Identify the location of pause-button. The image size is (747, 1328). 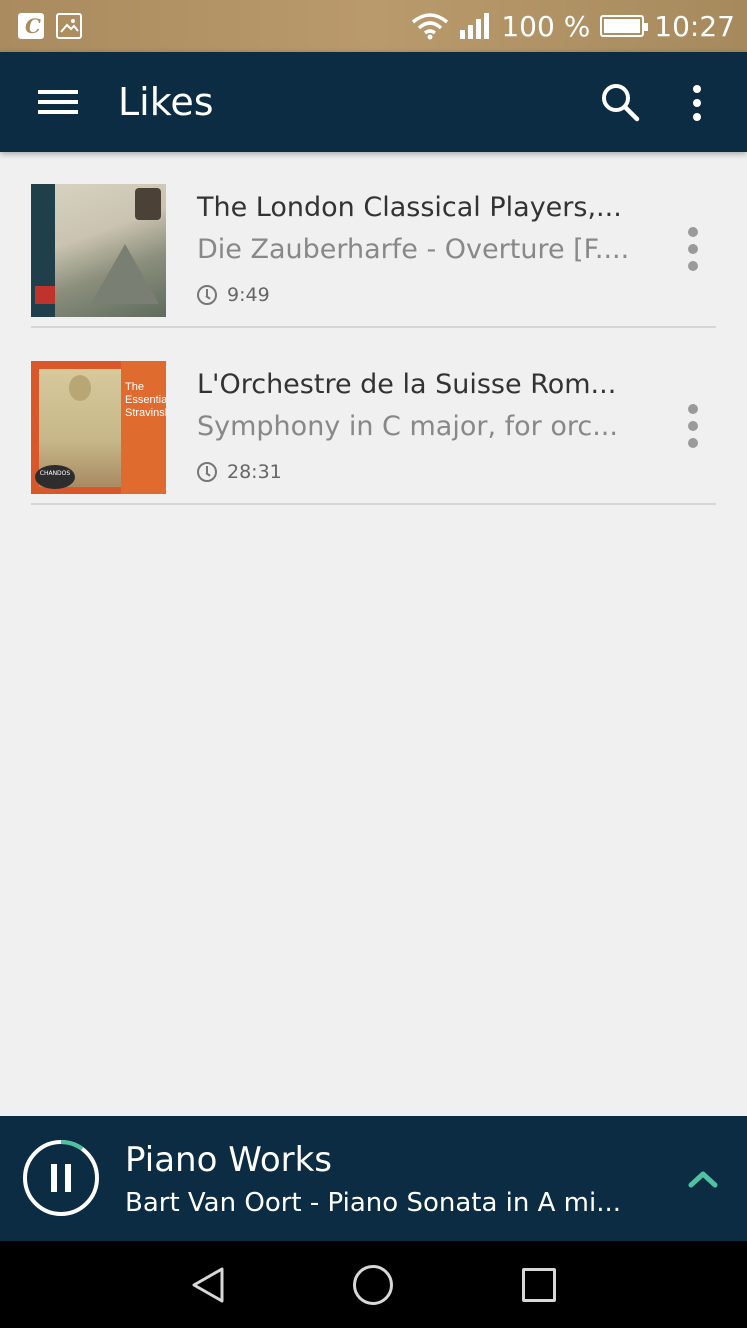
(61, 1178).